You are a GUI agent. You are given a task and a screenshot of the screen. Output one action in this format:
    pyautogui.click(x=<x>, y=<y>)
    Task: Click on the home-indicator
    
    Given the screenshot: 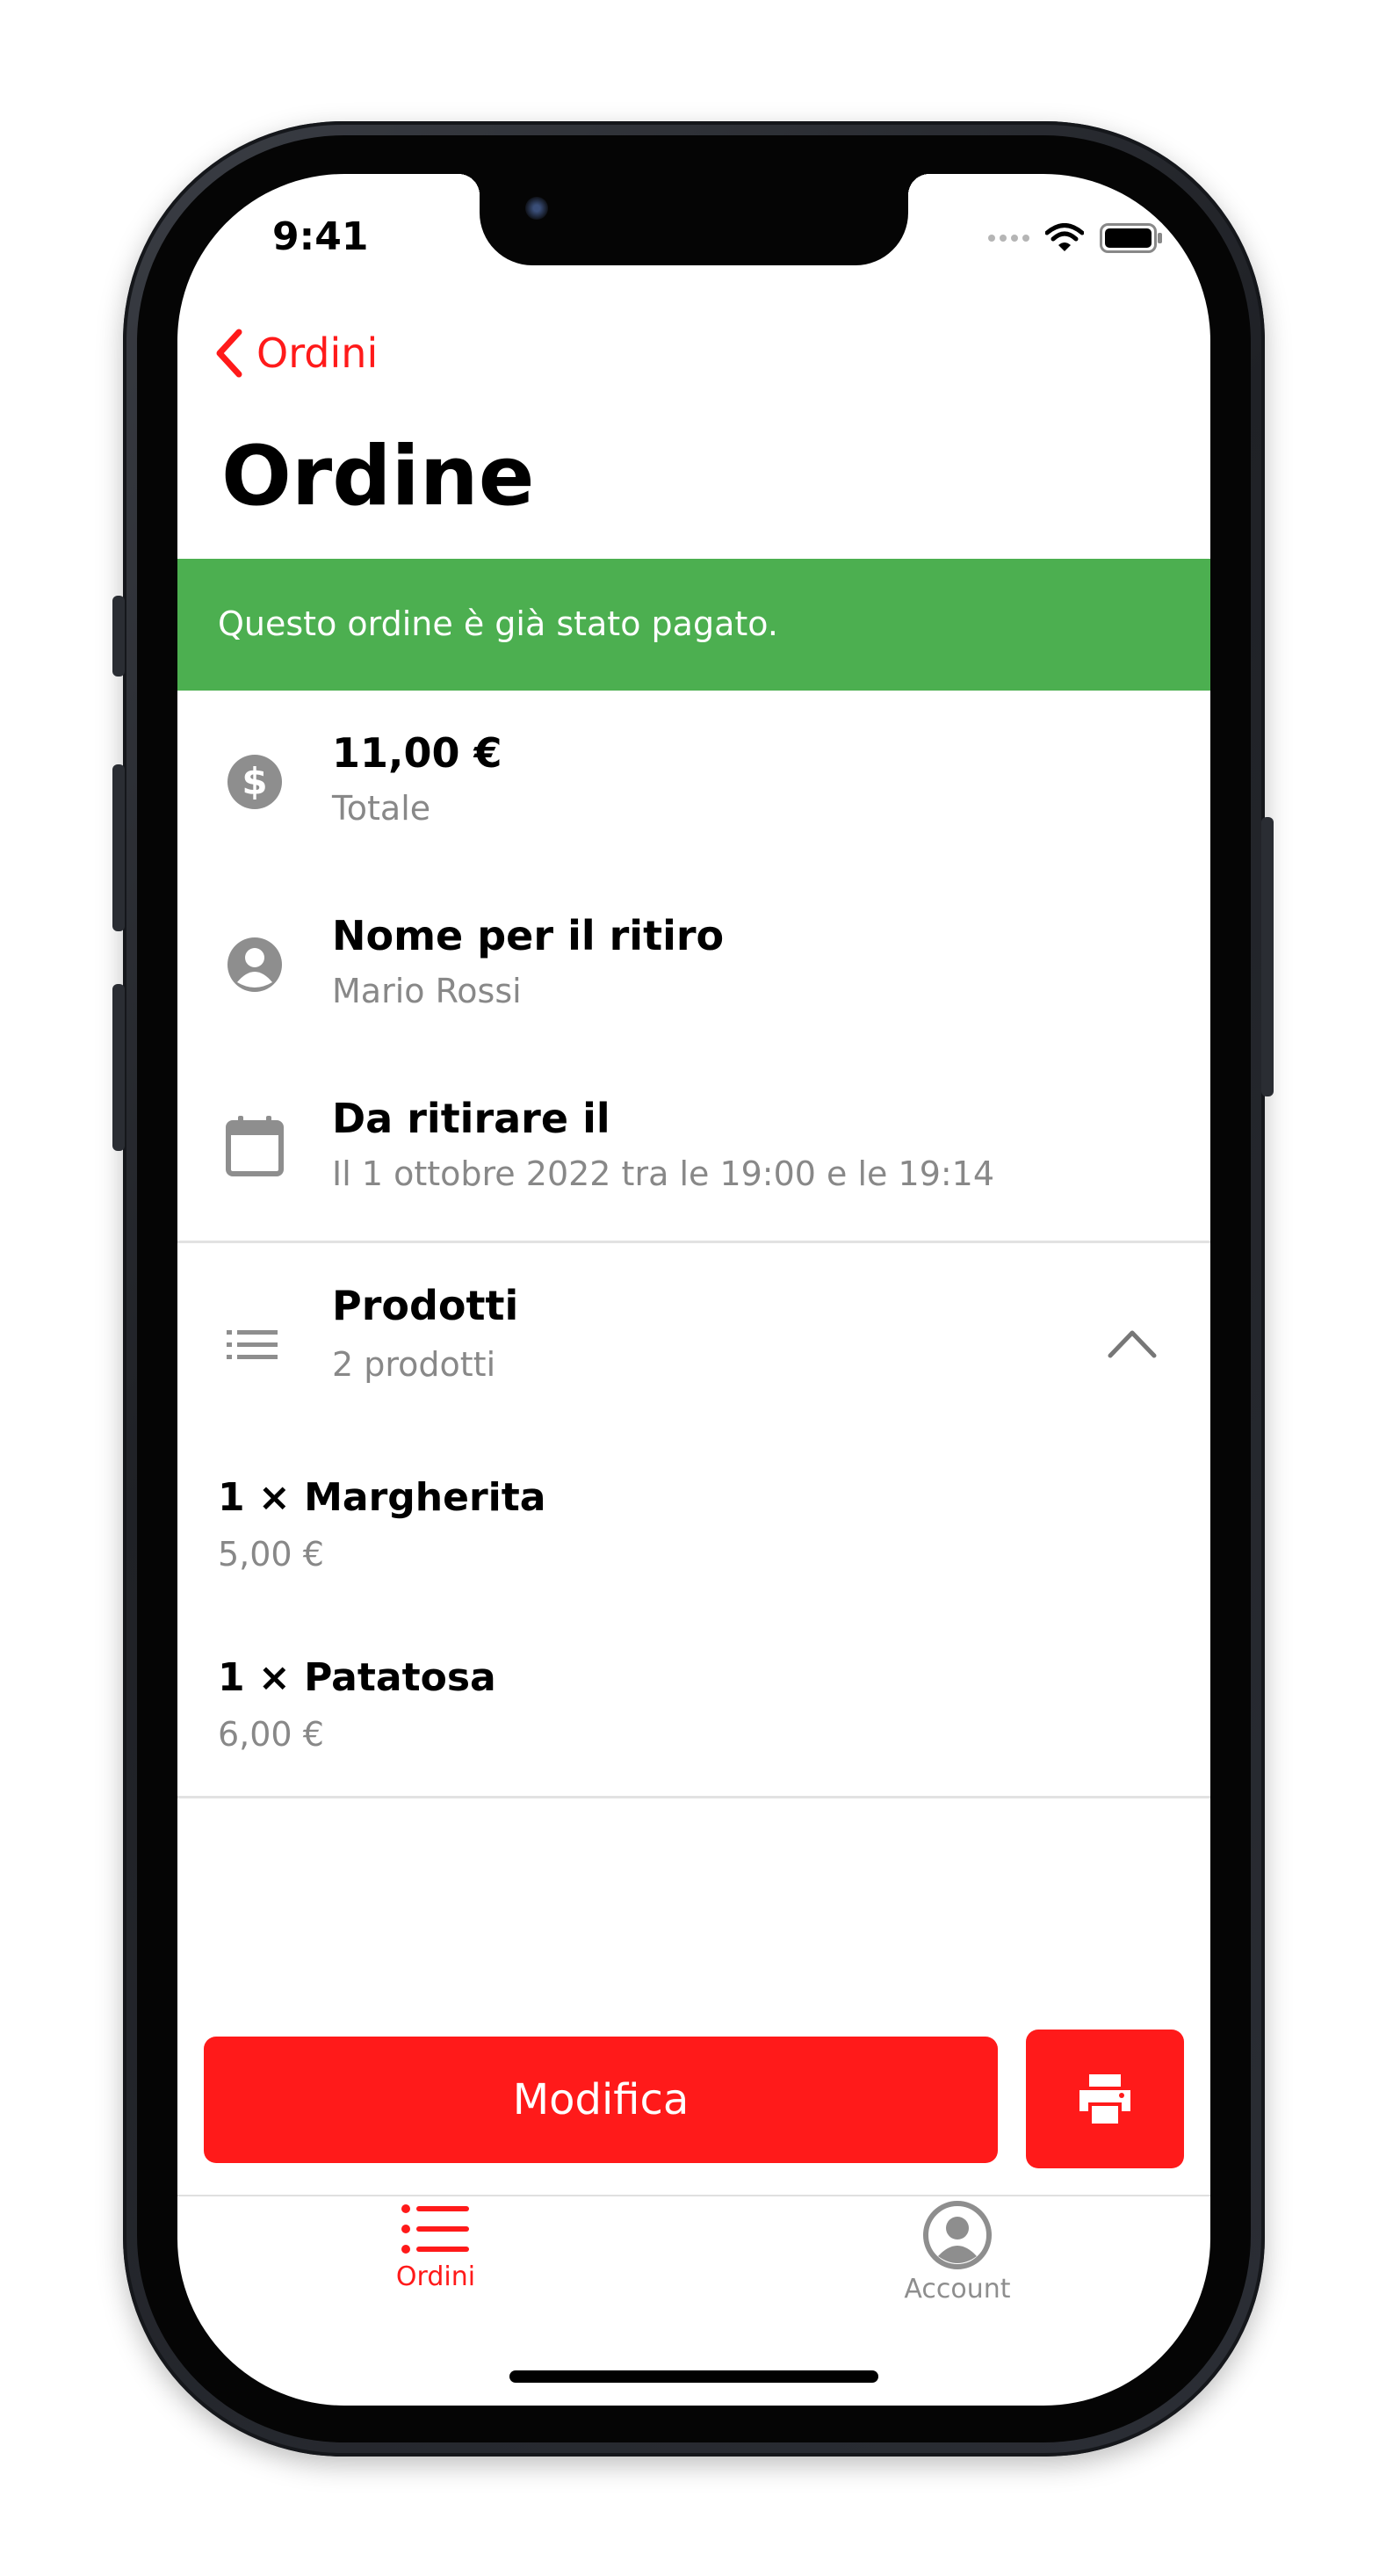 What is the action you would take?
    pyautogui.click(x=693, y=2376)
    